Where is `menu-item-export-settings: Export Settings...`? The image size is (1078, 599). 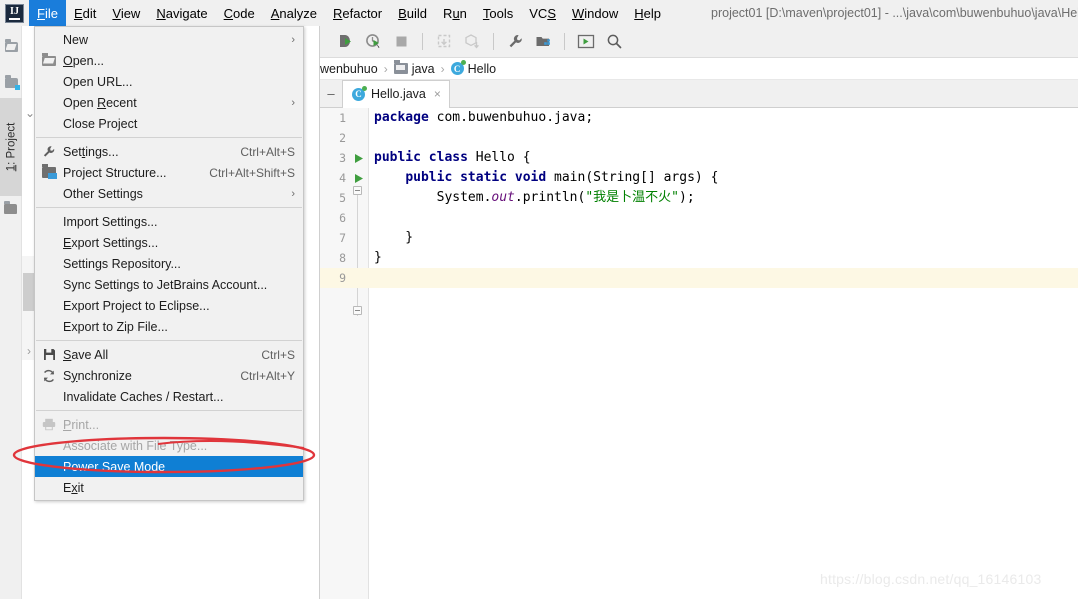
menu-item-export-settings: Export Settings... is located at coordinates (169, 242).